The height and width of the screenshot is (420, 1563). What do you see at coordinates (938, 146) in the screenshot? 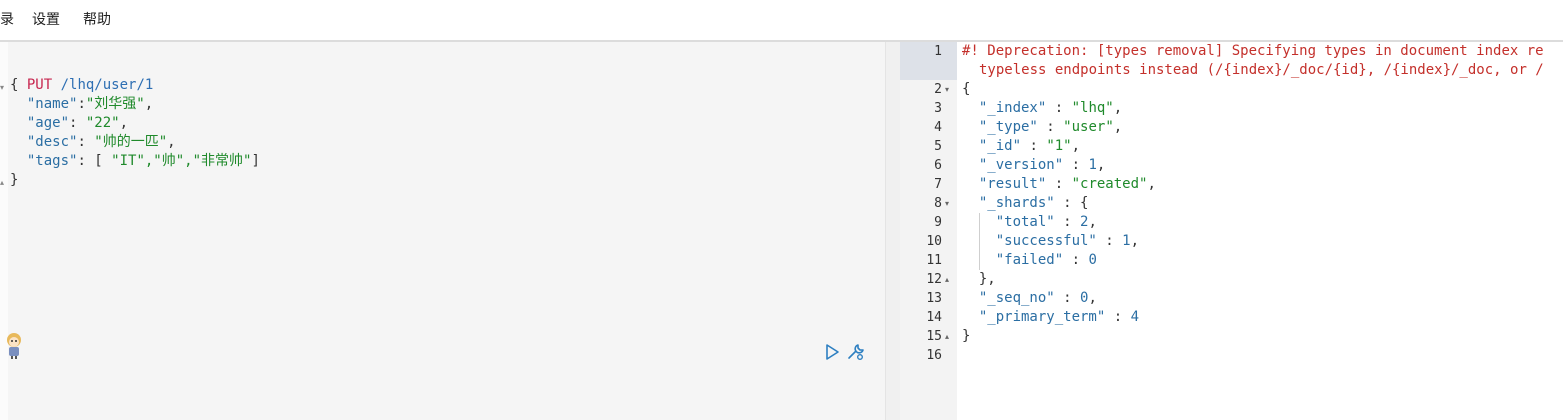
I see `line-number: 5` at bounding box center [938, 146].